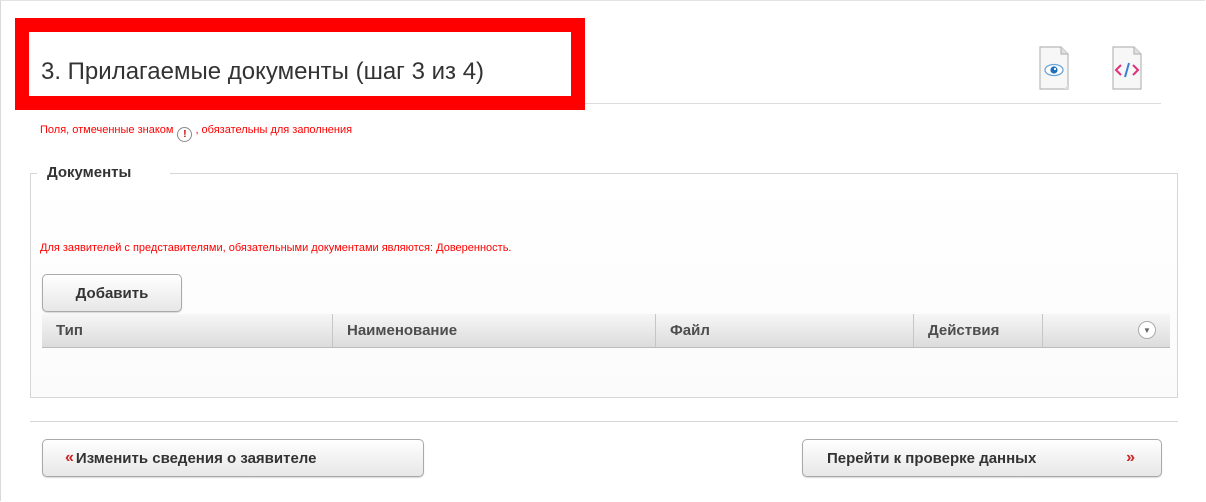 The height and width of the screenshot is (502, 1206). I want to click on title-divider, so click(873, 103).